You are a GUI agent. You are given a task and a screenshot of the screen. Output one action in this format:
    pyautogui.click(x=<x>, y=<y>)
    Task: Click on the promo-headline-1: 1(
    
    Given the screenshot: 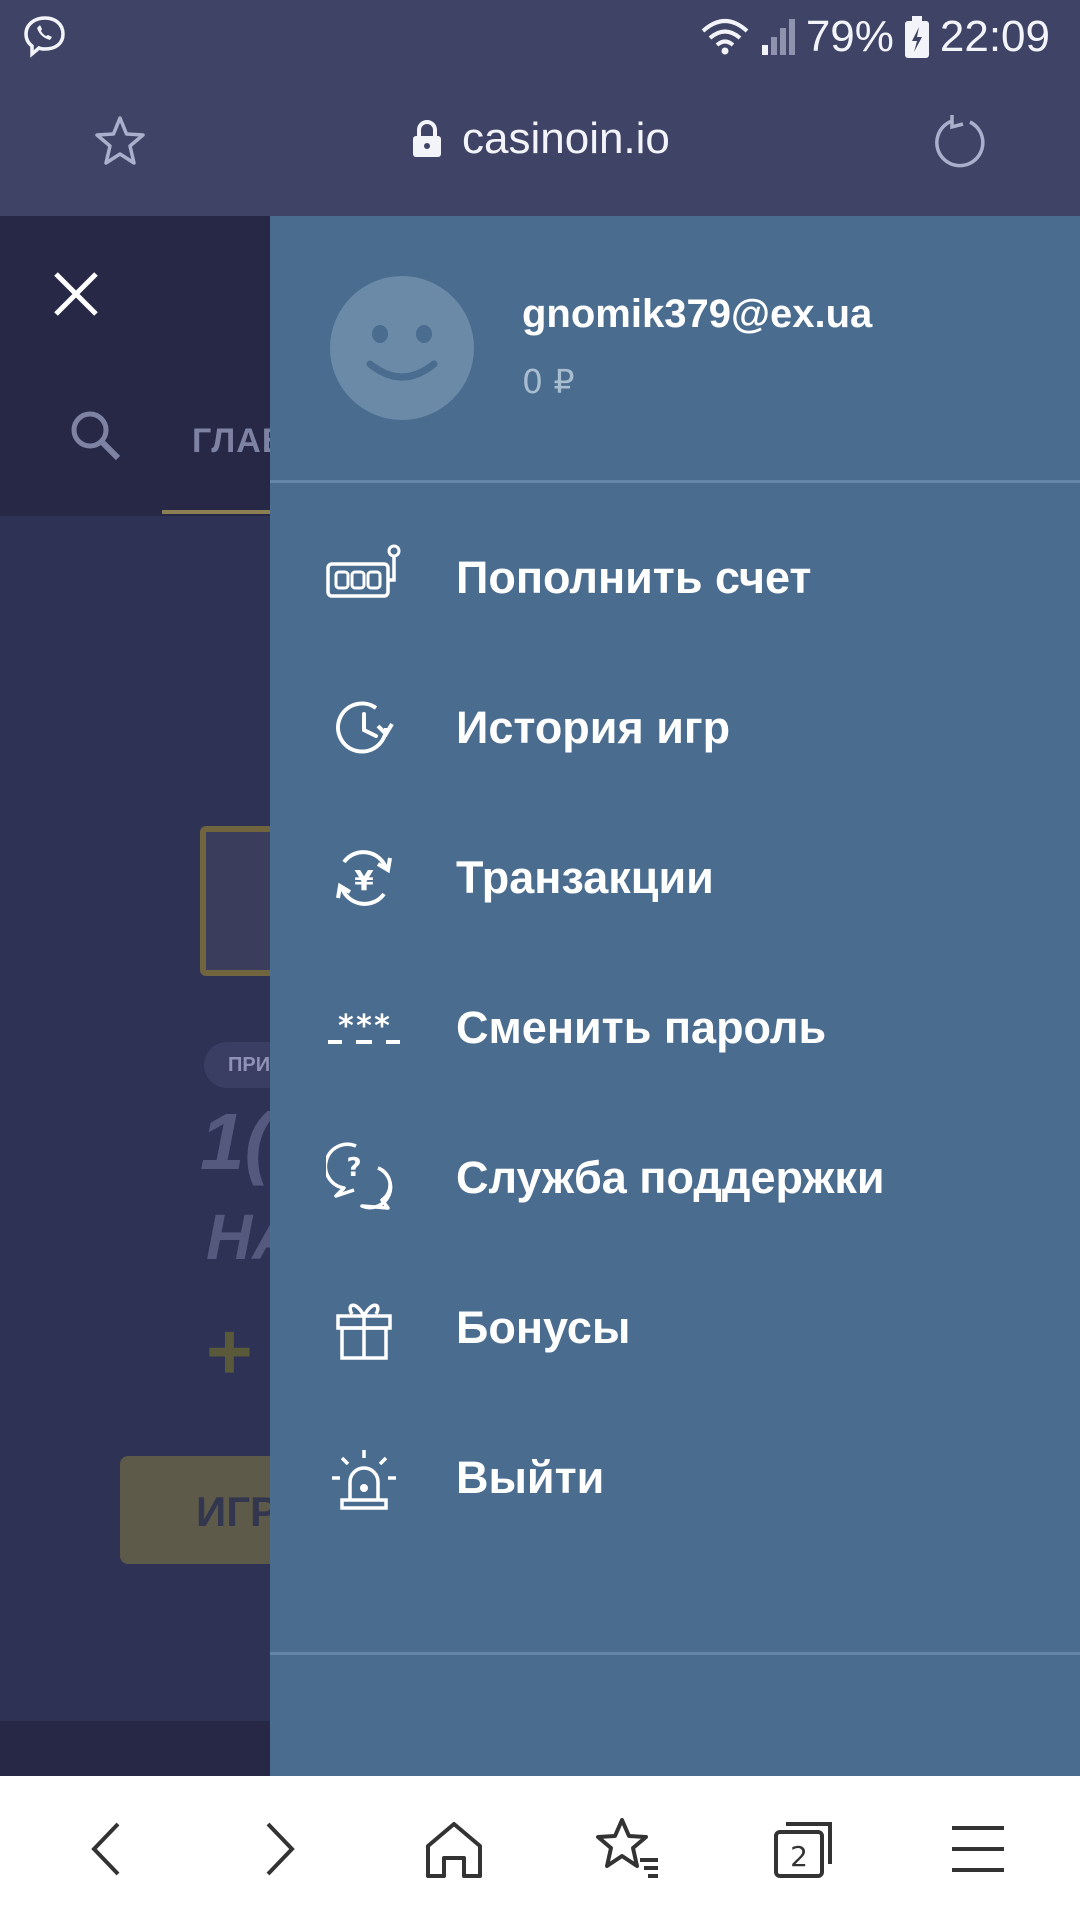 What is the action you would take?
    pyautogui.click(x=235, y=1141)
    